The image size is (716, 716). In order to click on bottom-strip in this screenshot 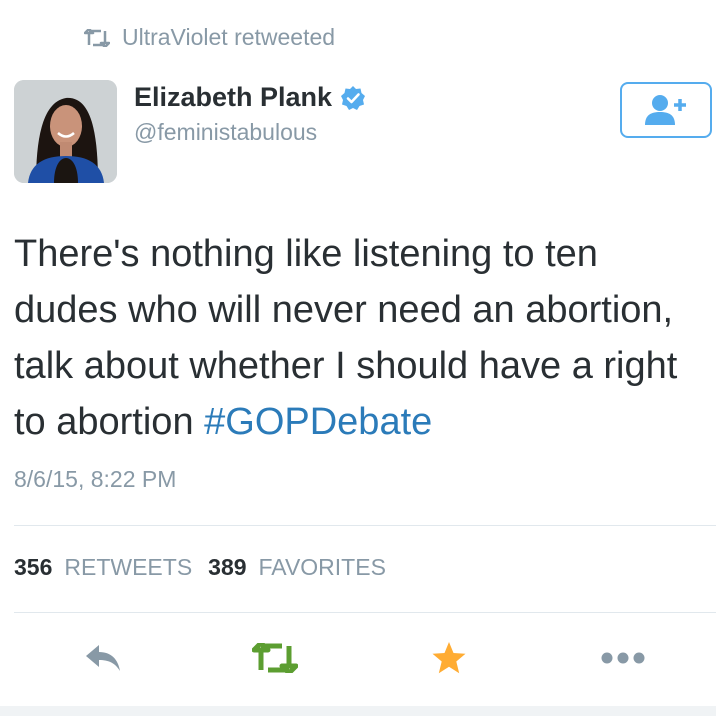, I will do `click(358, 711)`.